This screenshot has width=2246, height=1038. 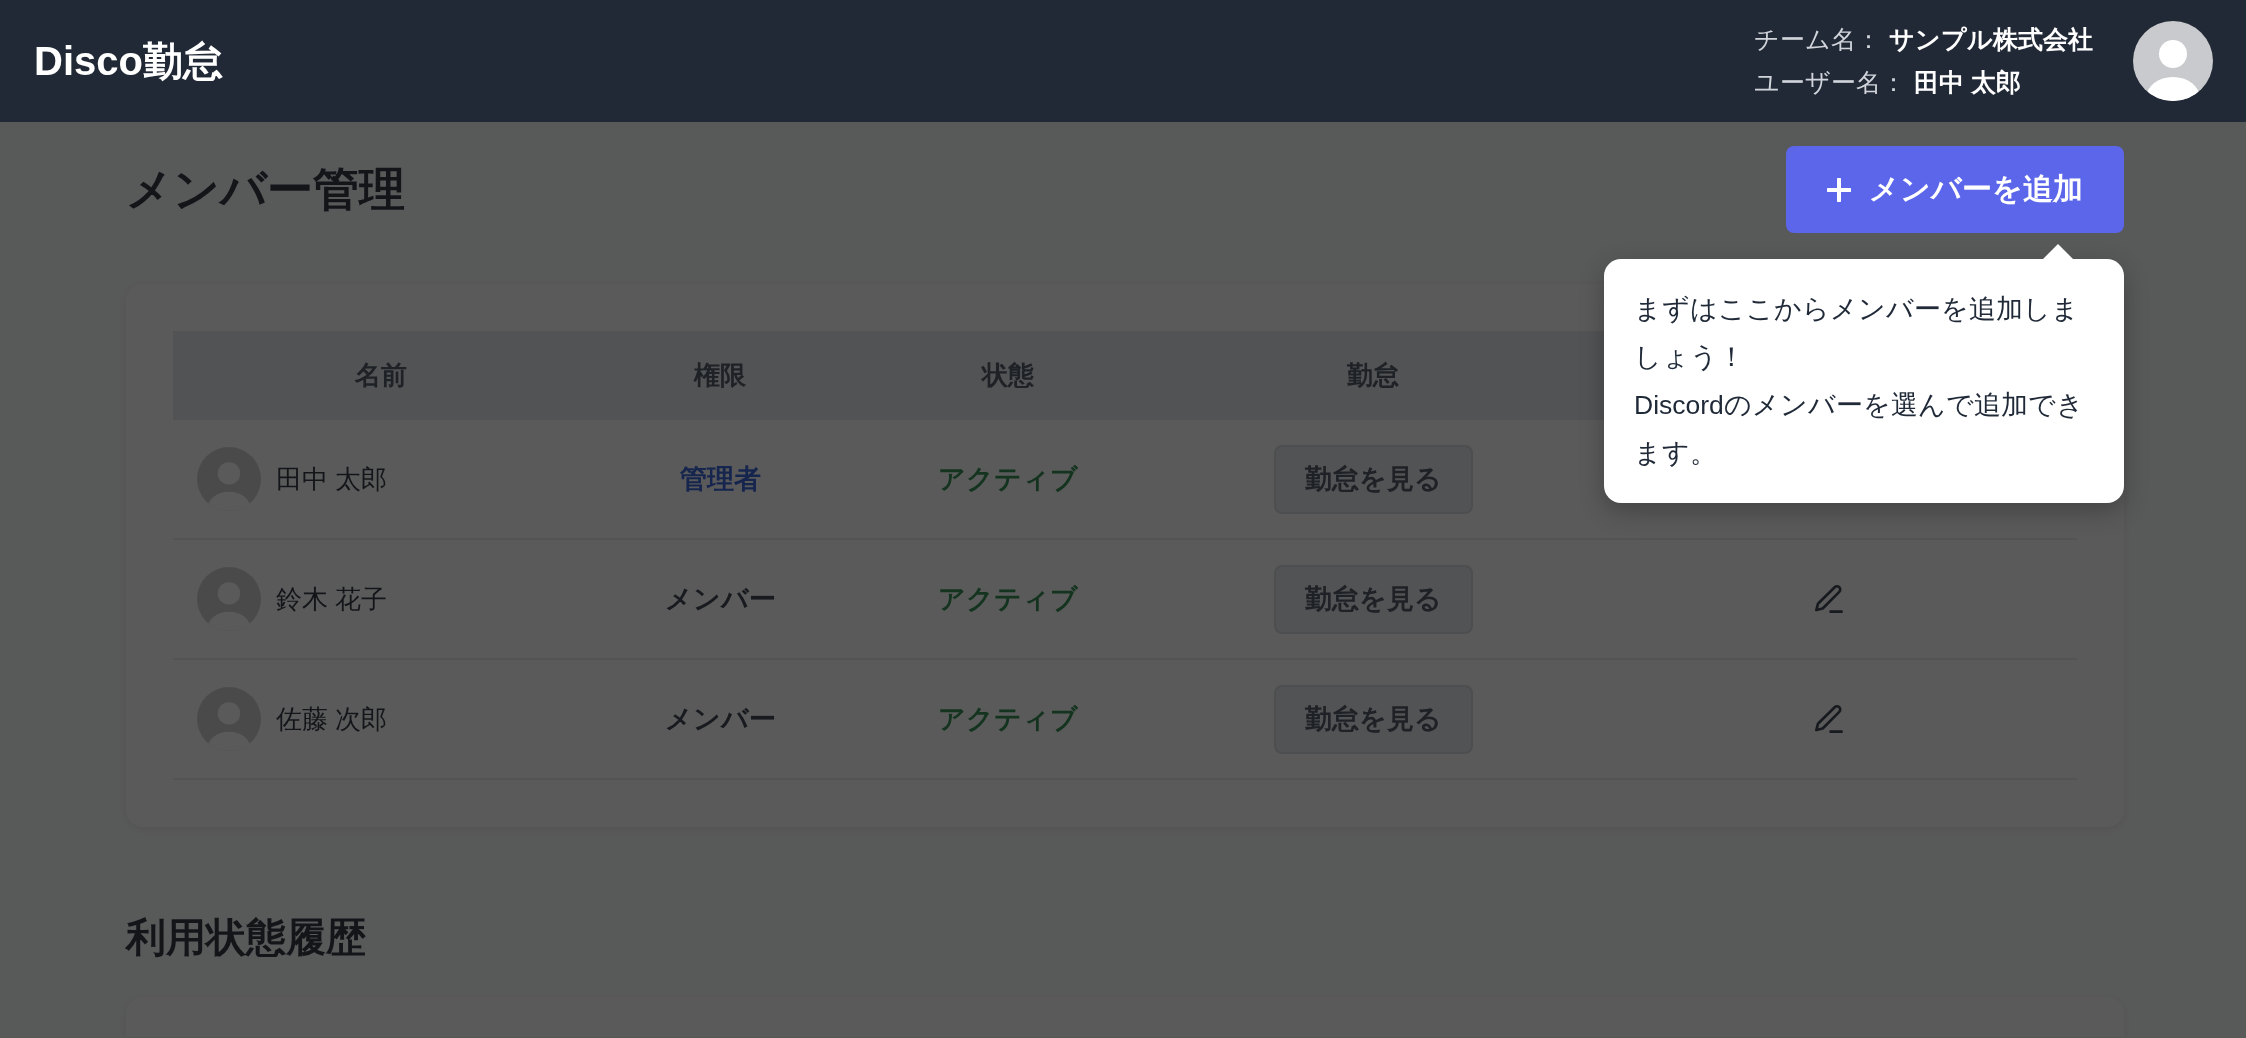 I want to click on member-name: 佐藤 次郎, so click(x=332, y=719).